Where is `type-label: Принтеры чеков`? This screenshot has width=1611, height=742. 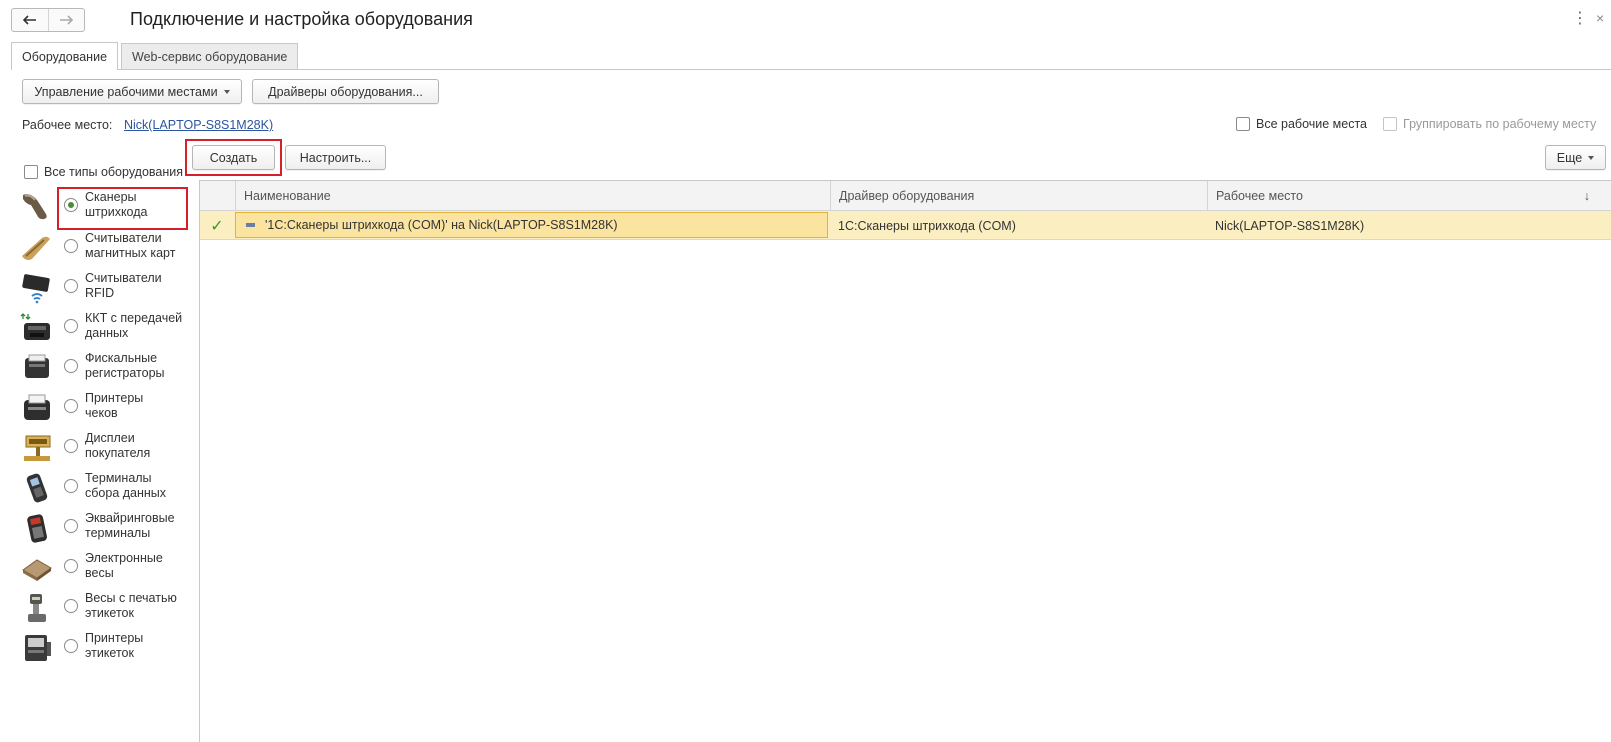 type-label: Принтеры чеков is located at coordinates (114, 405).